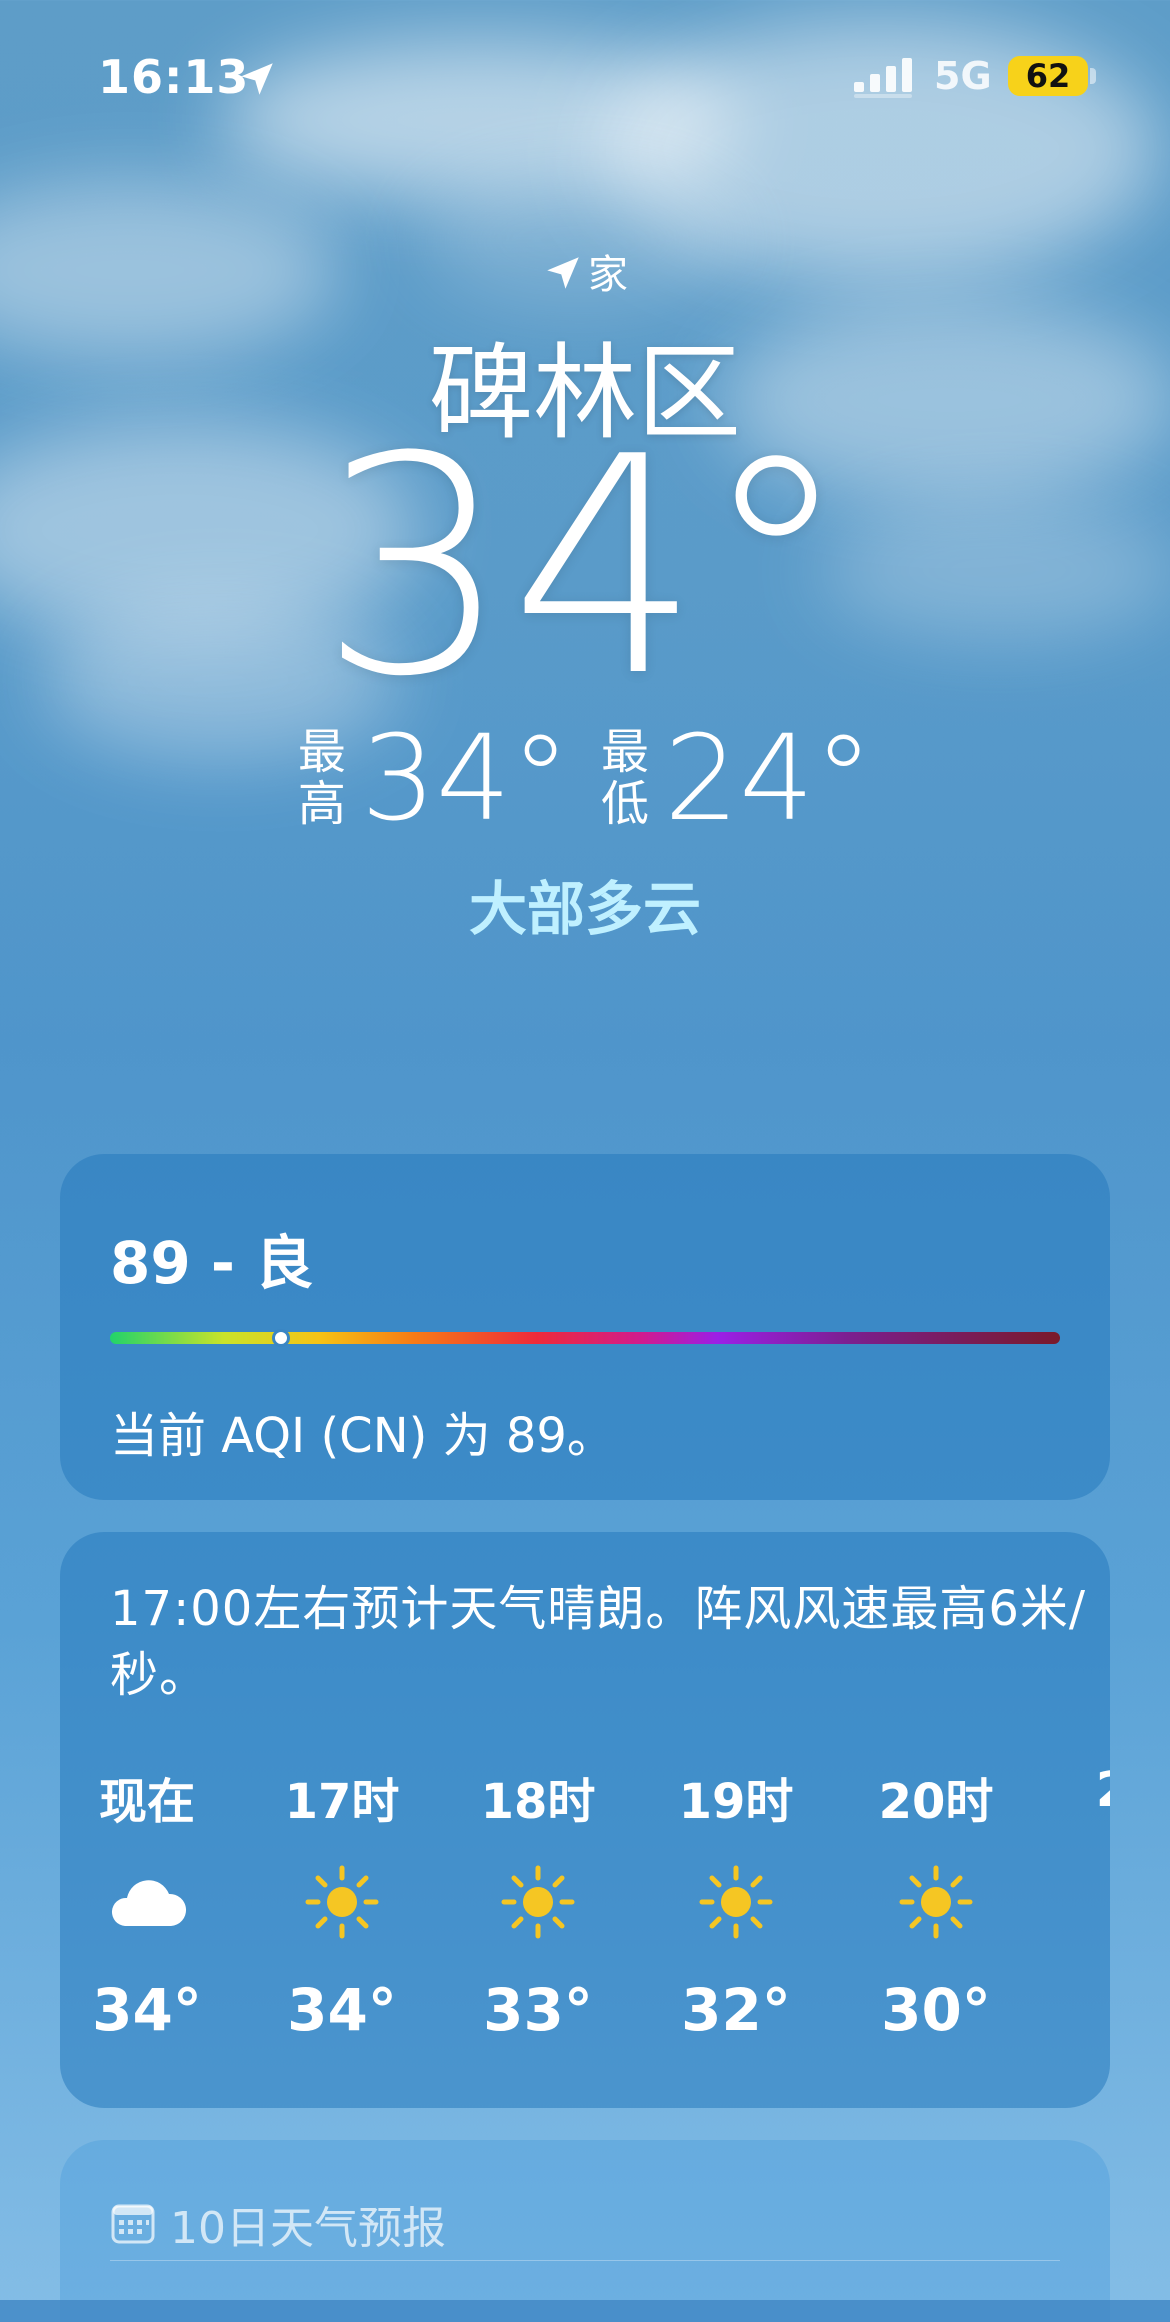  Describe the element at coordinates (936, 2010) in the screenshot. I see `hour-temperature: 30°` at that location.